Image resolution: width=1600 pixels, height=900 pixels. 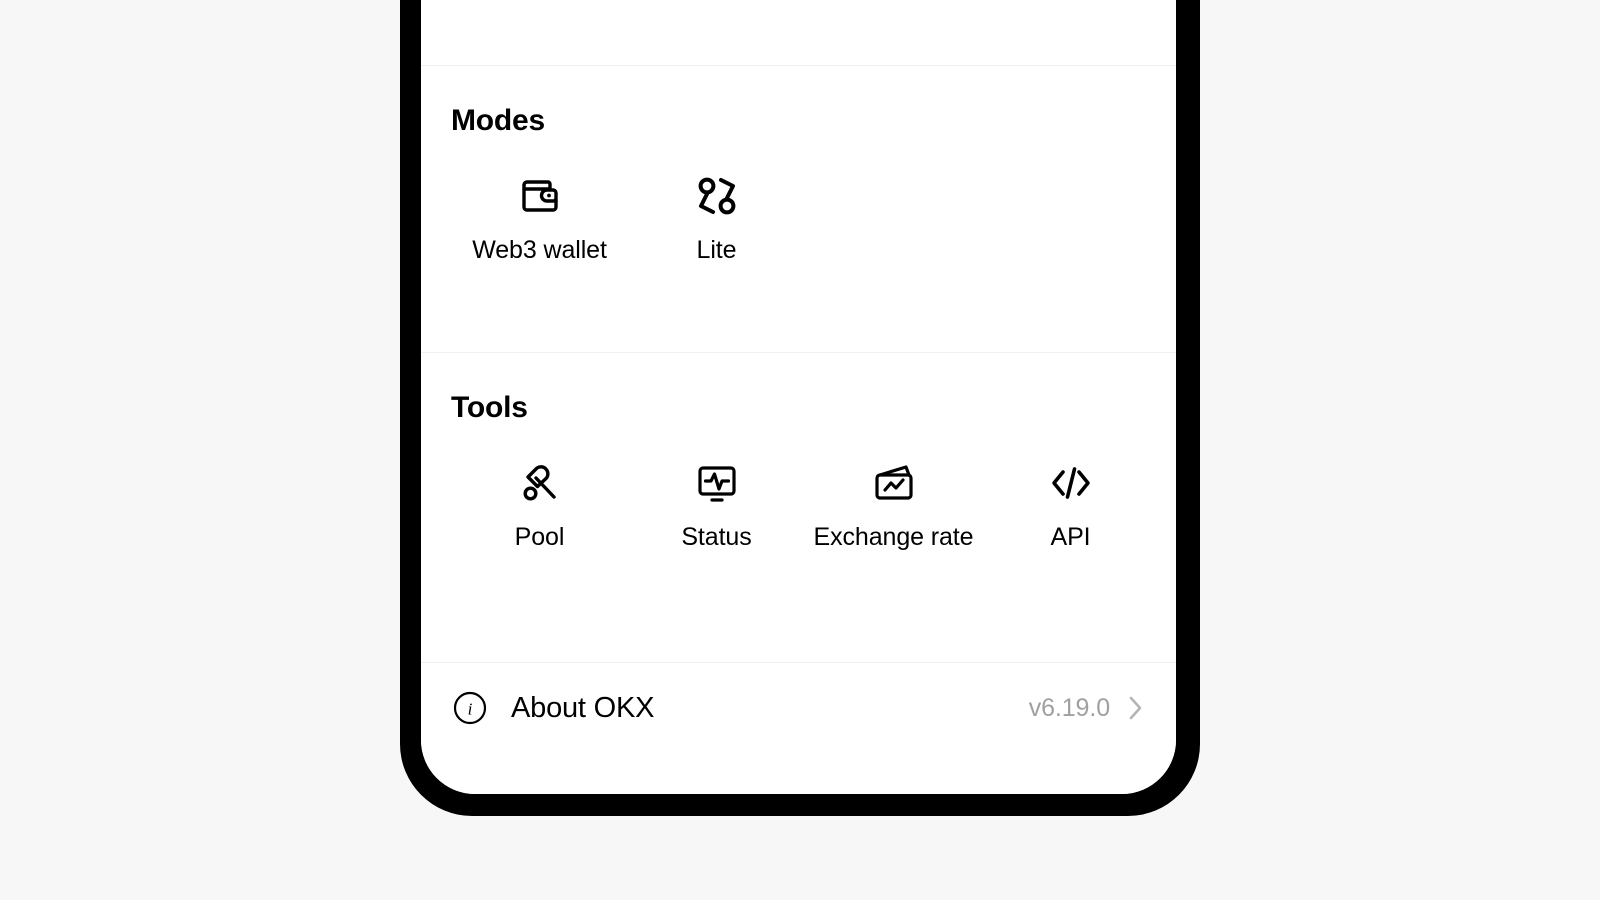 What do you see at coordinates (894, 483) in the screenshot?
I see `rate-card-icon` at bounding box center [894, 483].